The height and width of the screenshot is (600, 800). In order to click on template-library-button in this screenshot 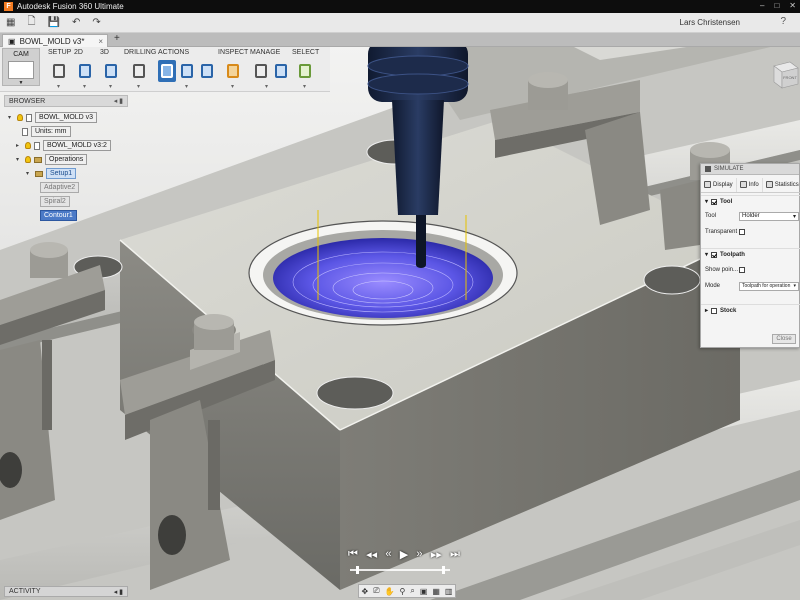, I will do `click(281, 71)`.